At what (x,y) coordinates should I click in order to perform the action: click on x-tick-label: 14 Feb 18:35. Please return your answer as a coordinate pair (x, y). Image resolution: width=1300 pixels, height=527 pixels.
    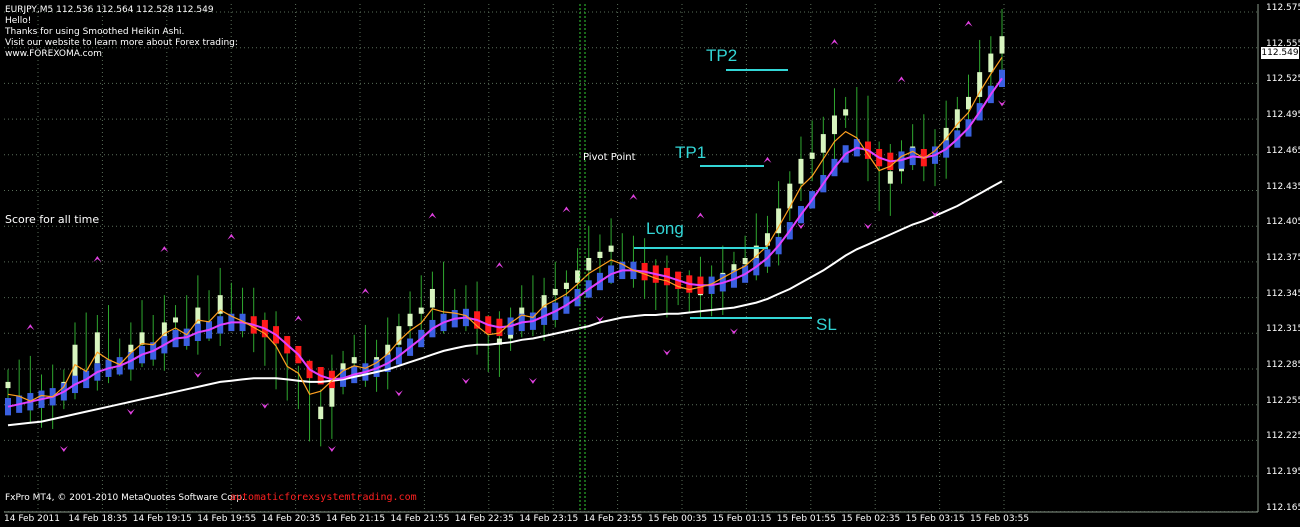
    Looking at the image, I should click on (98, 519).